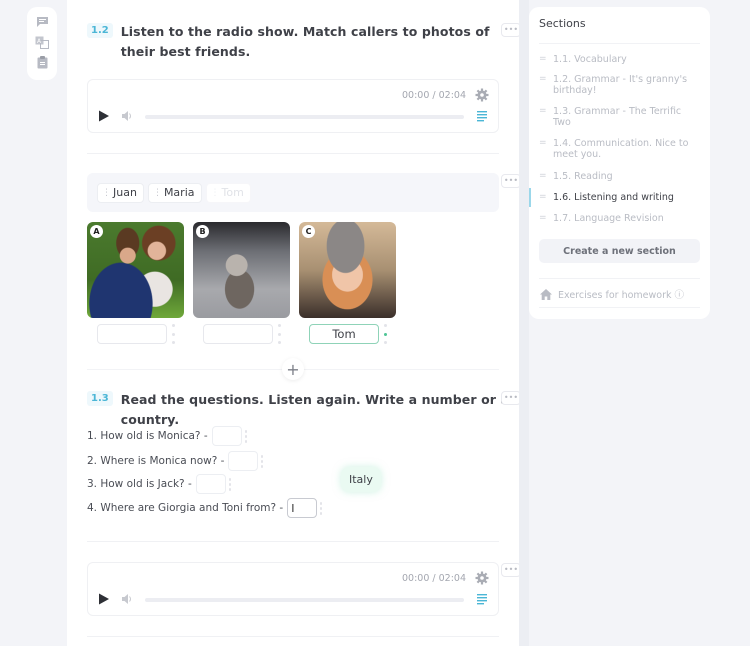 The image size is (750, 646). Describe the element at coordinates (139, 484) in the screenshot. I see `question-text: 3. How old is Jack? -` at that location.